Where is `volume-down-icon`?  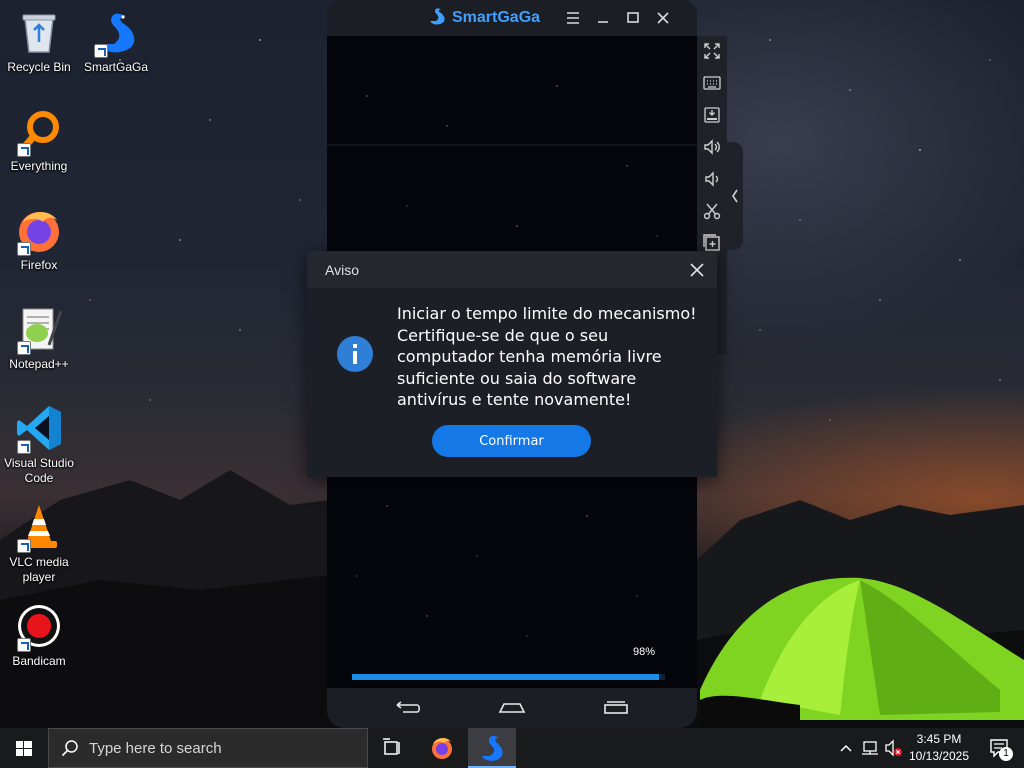
volume-down-icon is located at coordinates (712, 179).